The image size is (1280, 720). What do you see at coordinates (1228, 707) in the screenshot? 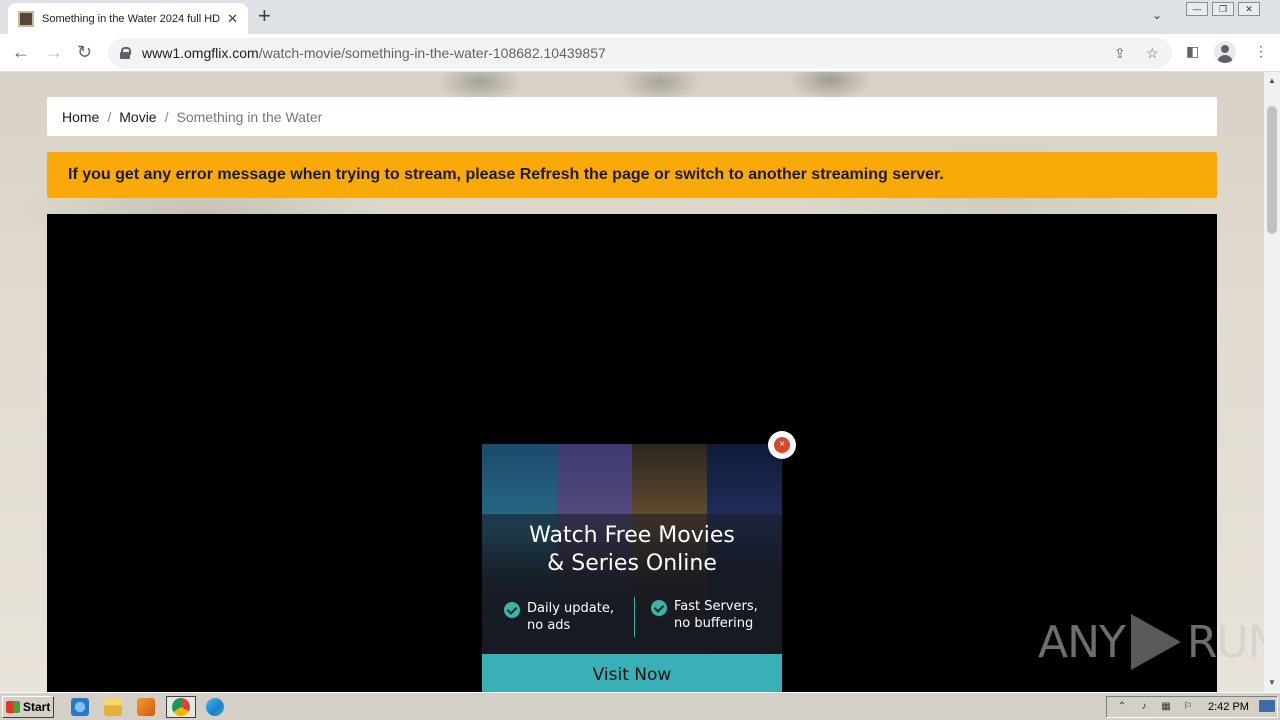
I see `clock: 2:42 PM` at bounding box center [1228, 707].